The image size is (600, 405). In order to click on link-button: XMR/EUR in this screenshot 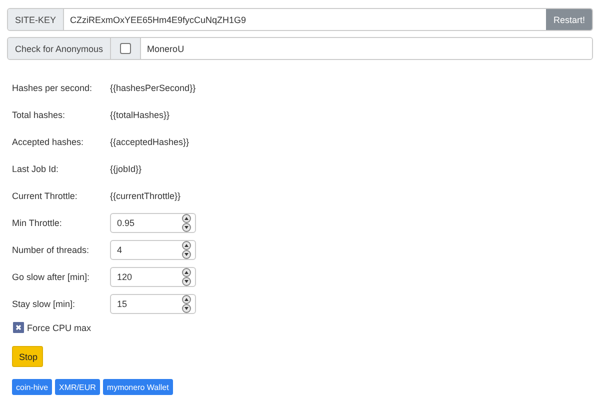, I will do `click(77, 387)`.